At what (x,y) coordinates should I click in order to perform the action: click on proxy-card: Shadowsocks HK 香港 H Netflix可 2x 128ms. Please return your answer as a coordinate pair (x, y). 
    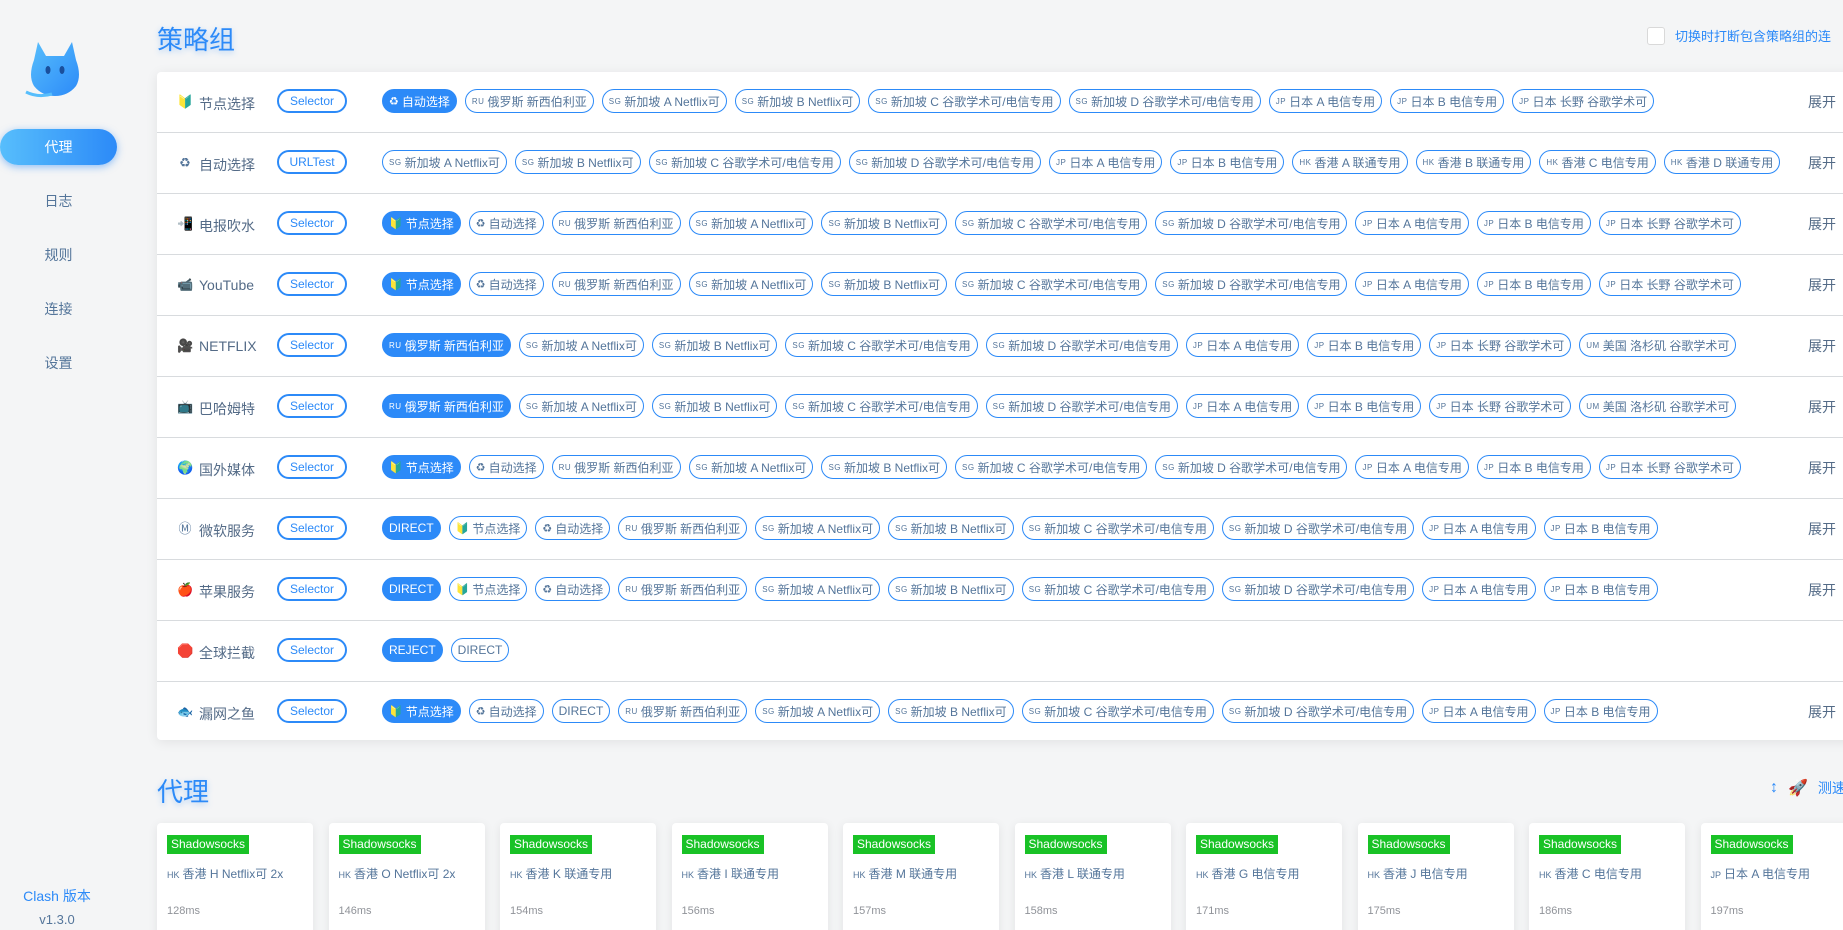
    Looking at the image, I should click on (235, 876).